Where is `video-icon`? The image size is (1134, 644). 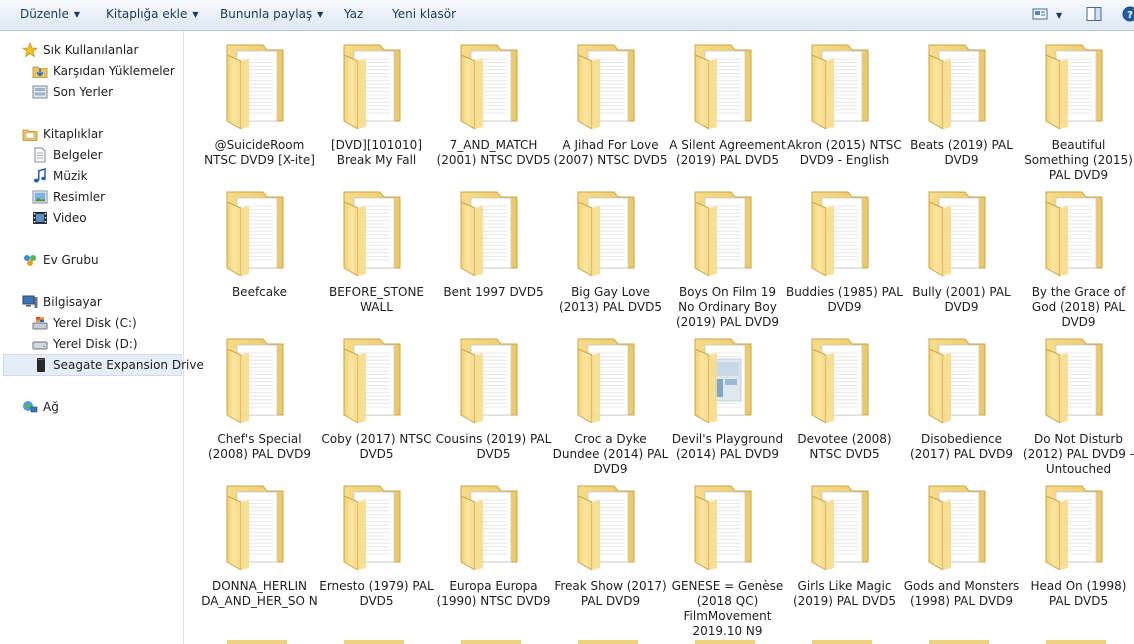
video-icon is located at coordinates (40, 218).